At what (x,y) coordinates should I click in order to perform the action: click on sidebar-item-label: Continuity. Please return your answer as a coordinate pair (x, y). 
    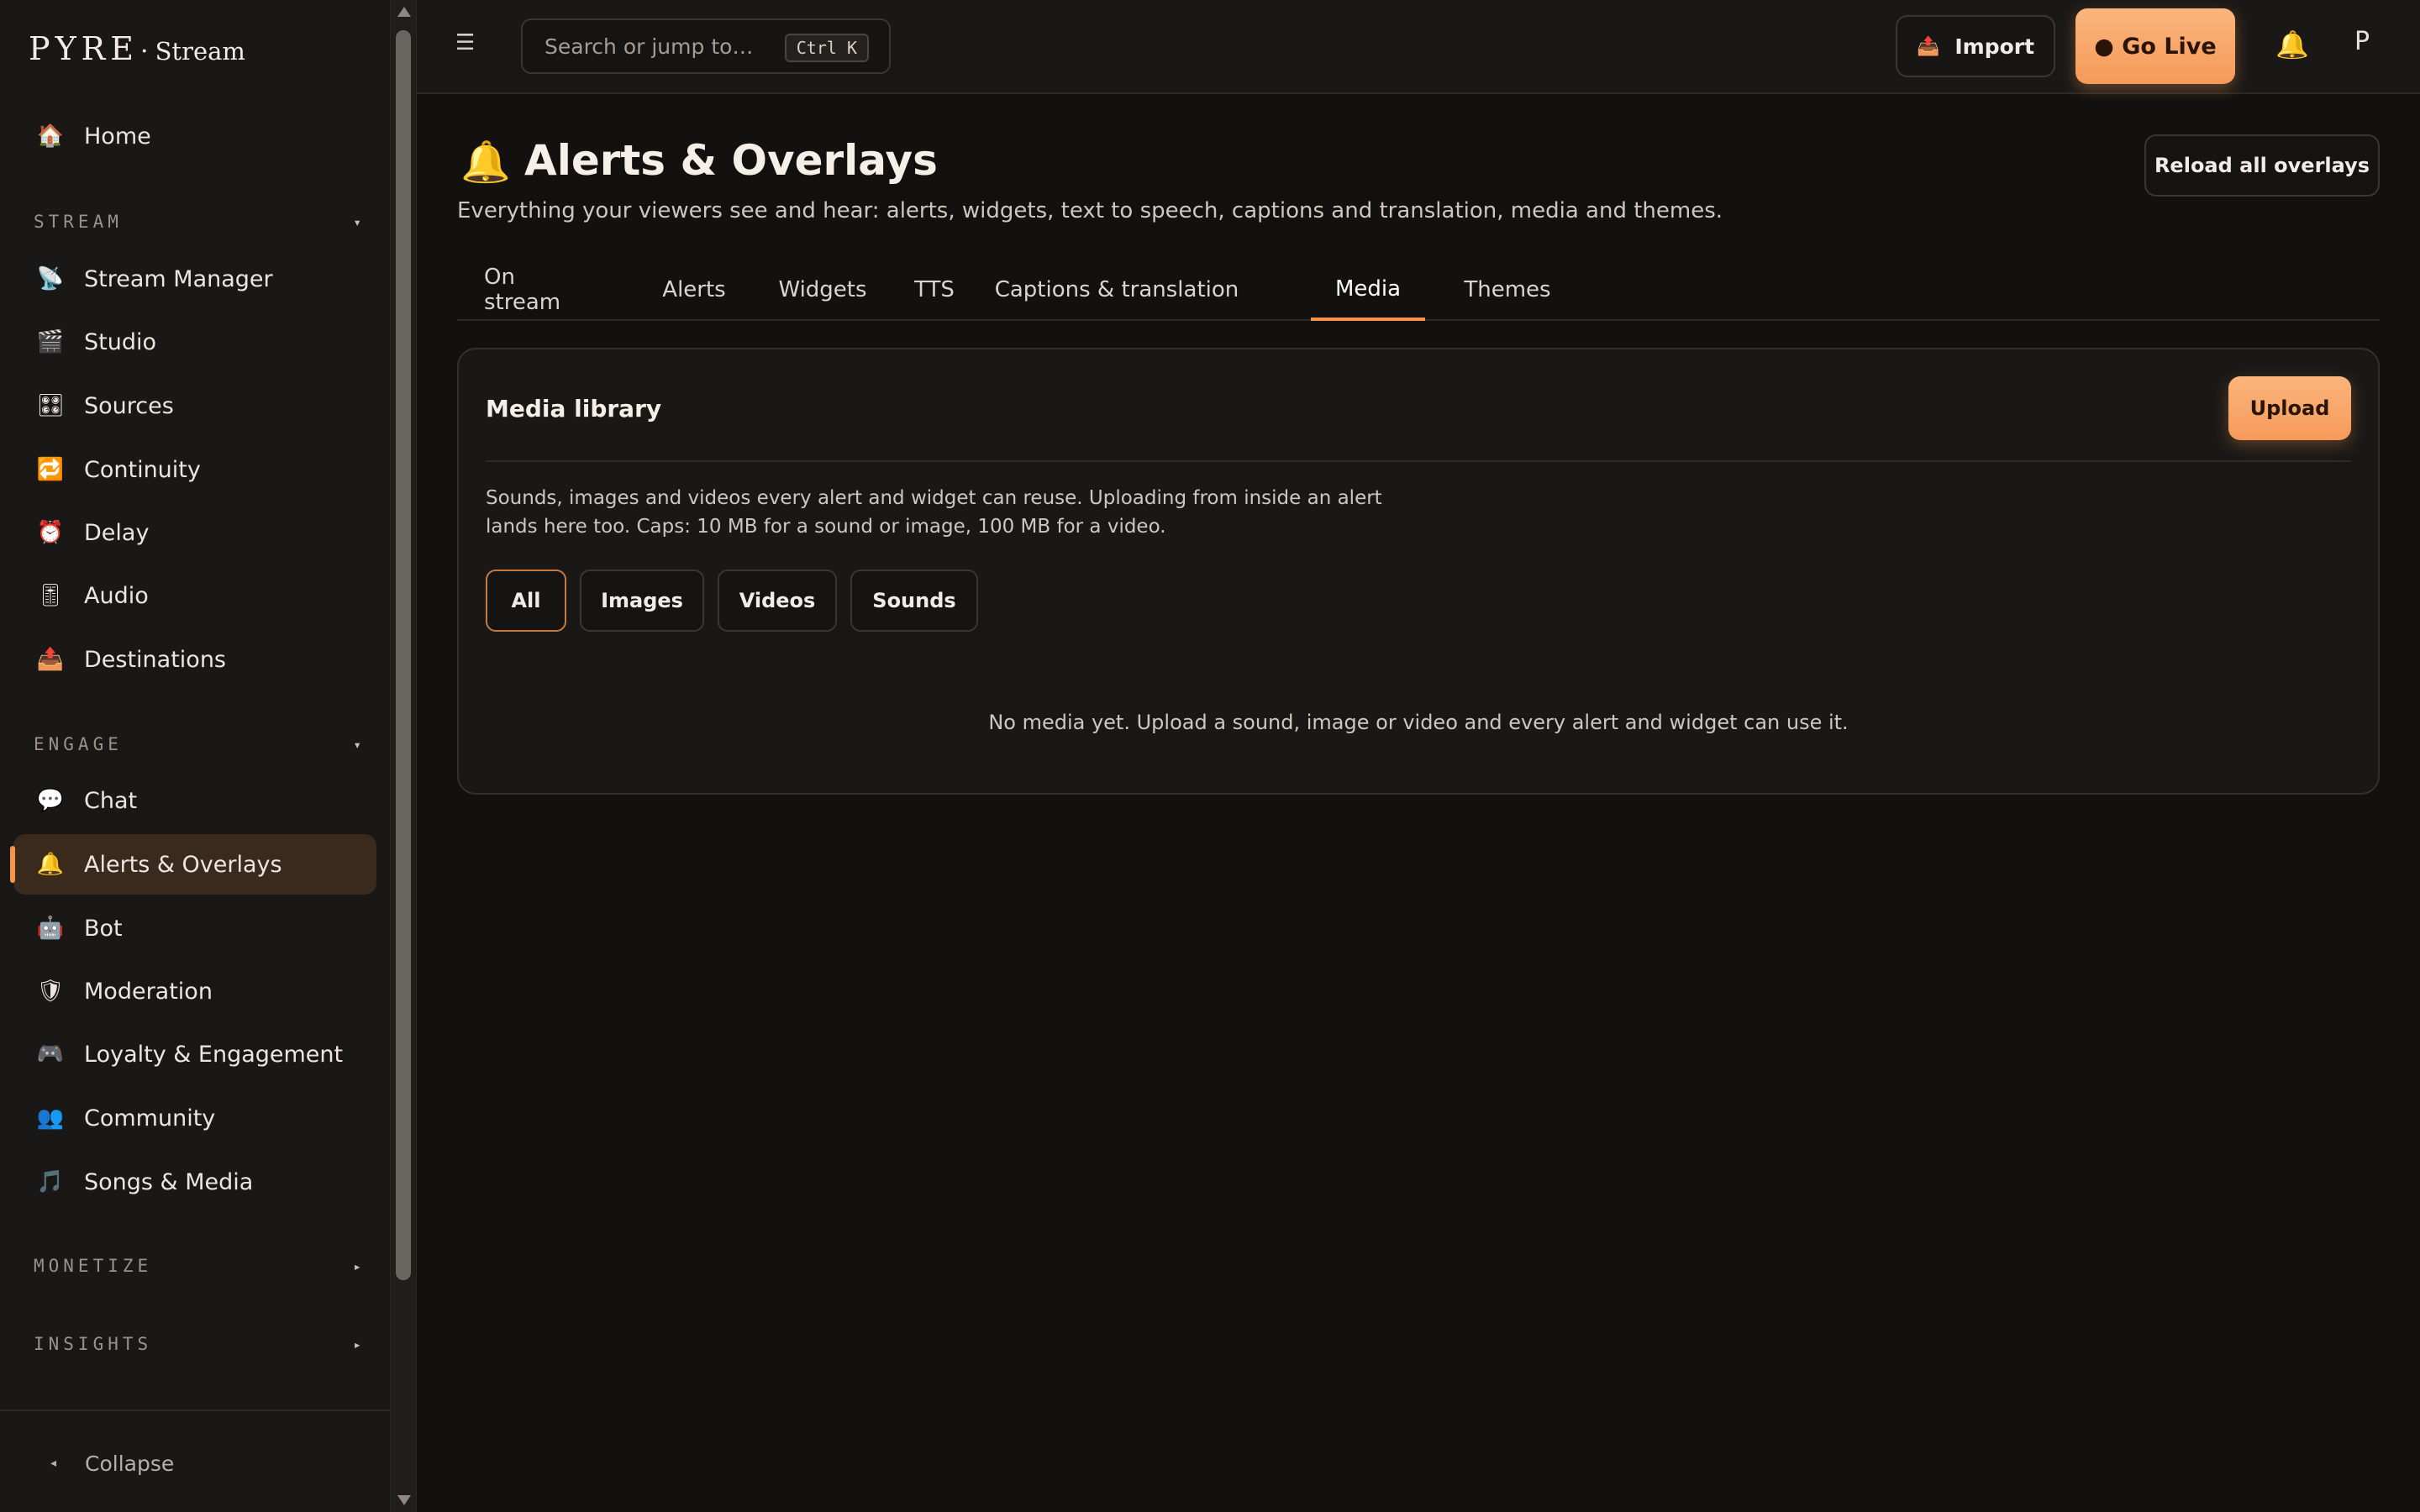
    Looking at the image, I should click on (142, 469).